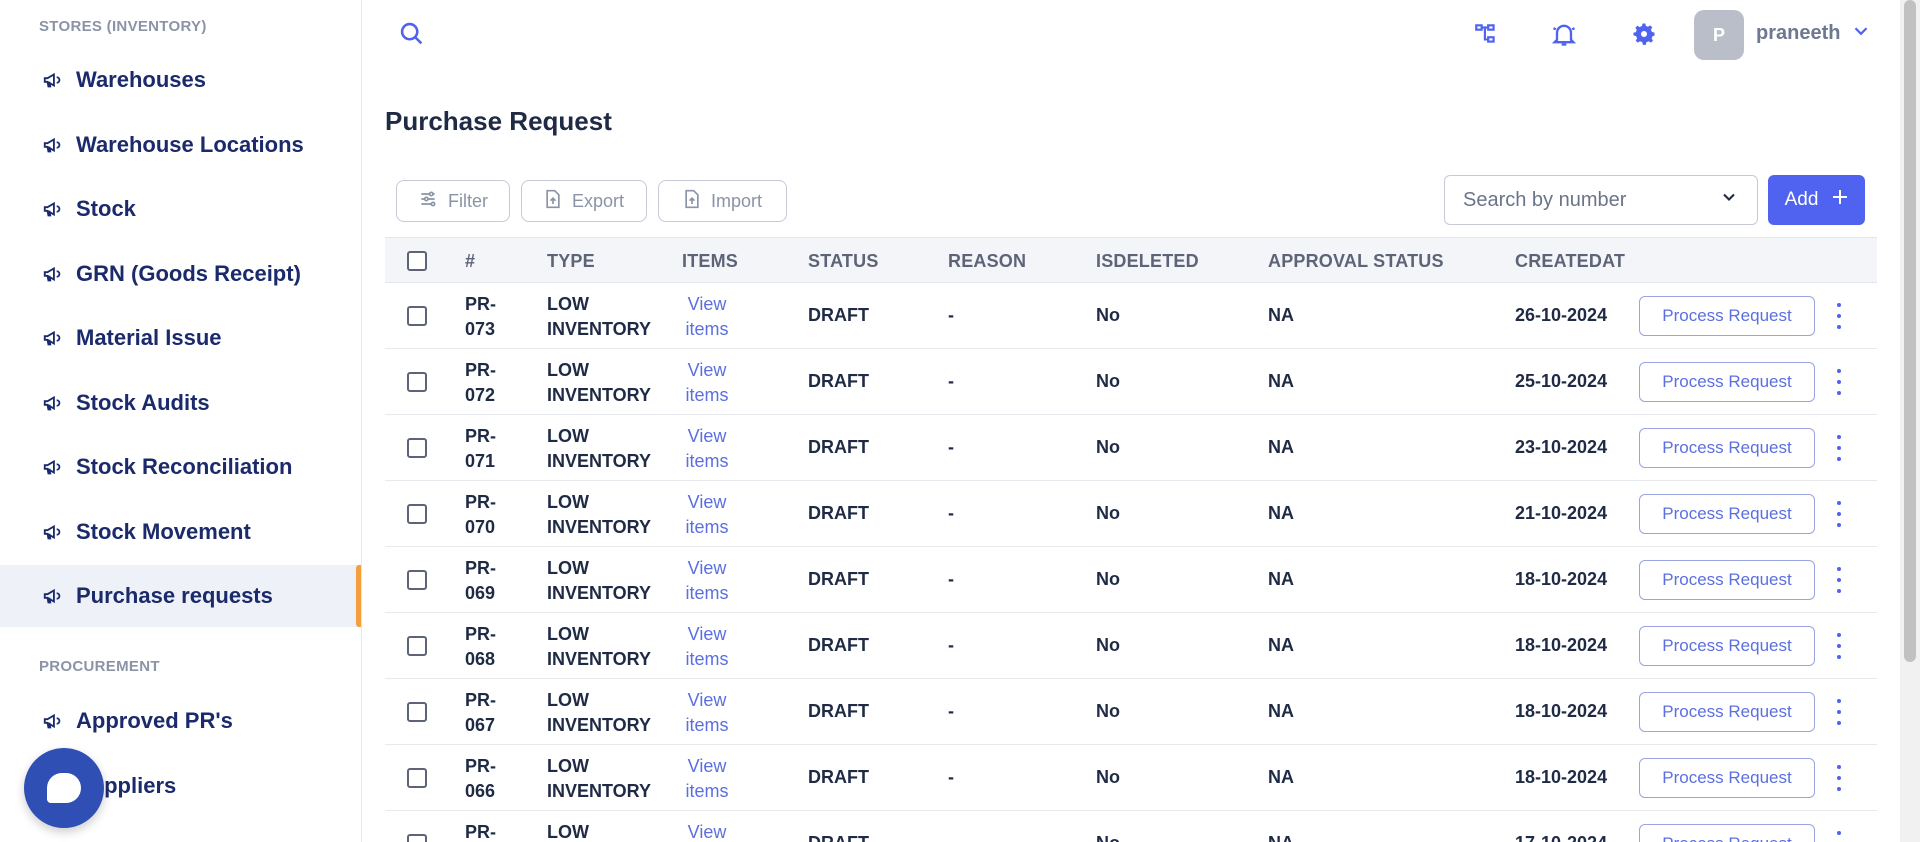 The image size is (1920, 842). Describe the element at coordinates (428, 201) in the screenshot. I see `filter-icon` at that location.